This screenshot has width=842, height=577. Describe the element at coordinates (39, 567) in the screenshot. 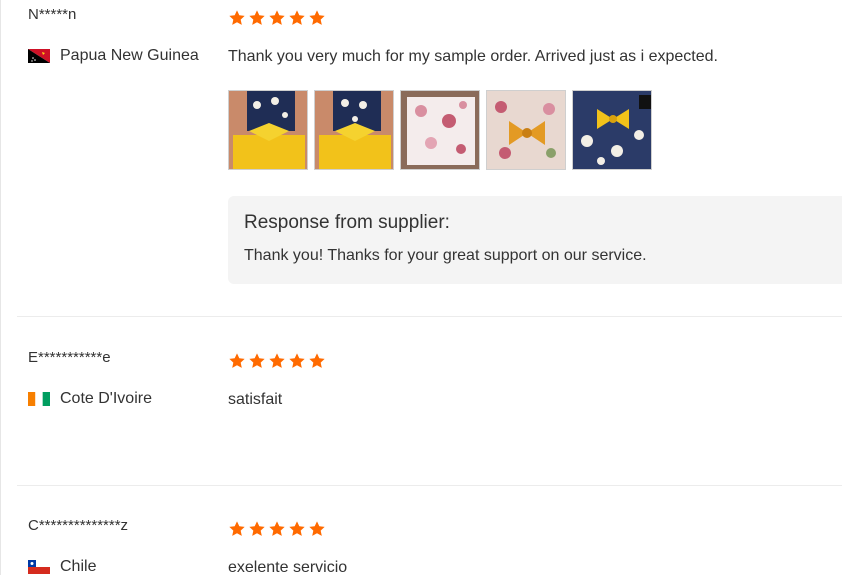

I see `chile-flag-icon` at that location.